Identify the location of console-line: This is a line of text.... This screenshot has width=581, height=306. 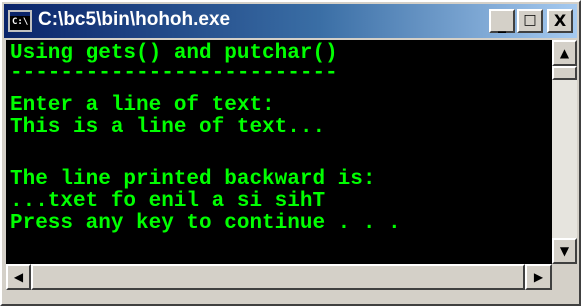
(168, 127).